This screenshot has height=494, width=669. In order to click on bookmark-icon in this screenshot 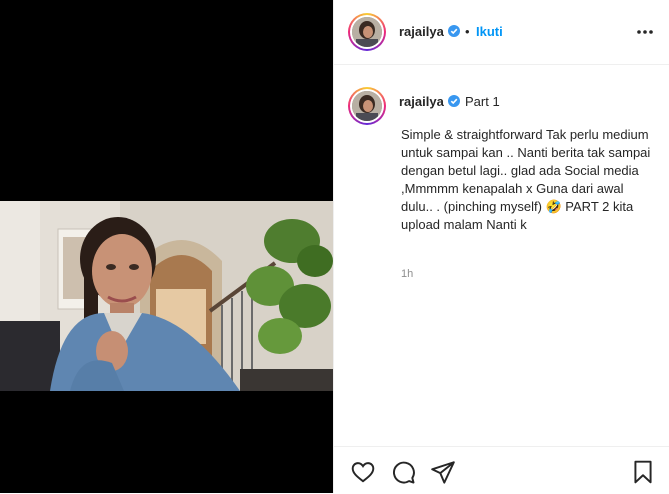, I will do `click(643, 472)`.